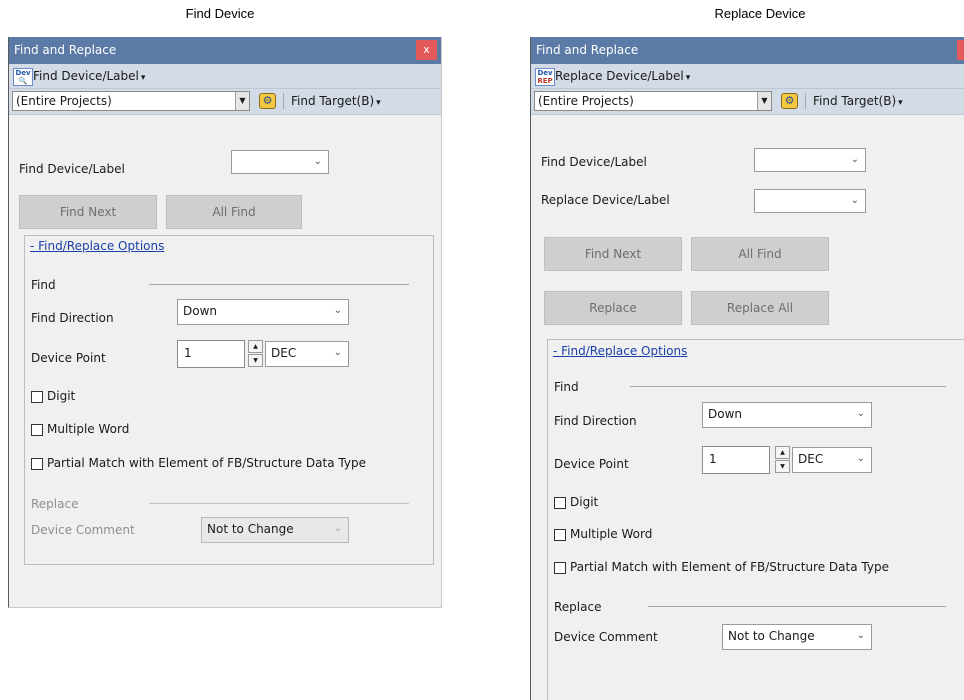  I want to click on find-section-divider, so click(788, 386).